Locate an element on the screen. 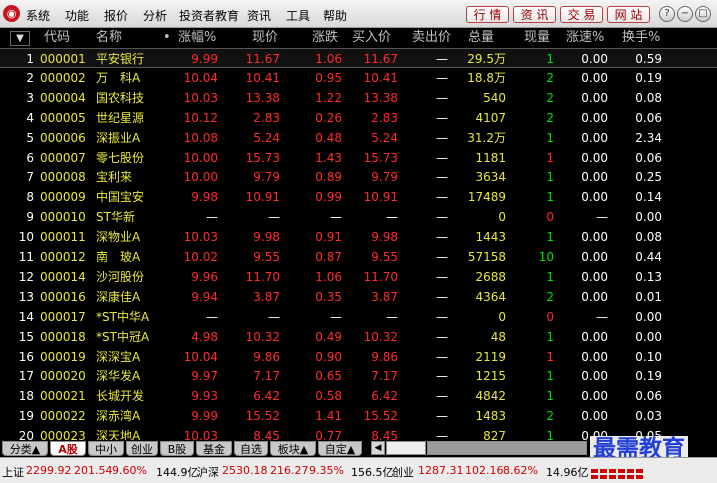  change: — is located at coordinates (336, 316).